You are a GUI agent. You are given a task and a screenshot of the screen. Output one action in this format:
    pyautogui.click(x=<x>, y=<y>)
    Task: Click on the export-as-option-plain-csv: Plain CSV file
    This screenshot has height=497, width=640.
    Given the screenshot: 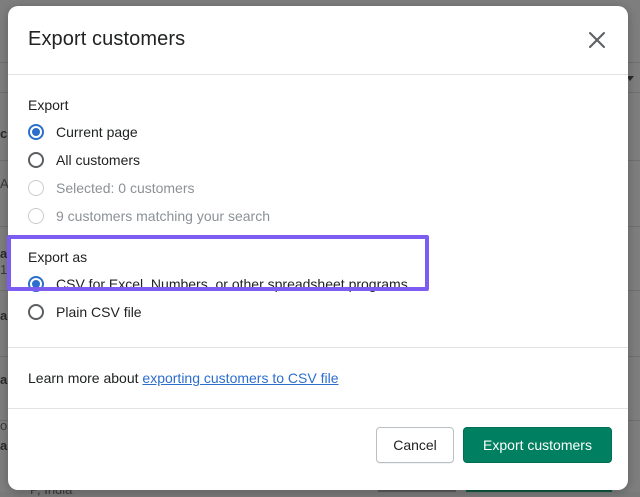 What is the action you would take?
    pyautogui.click(x=85, y=312)
    